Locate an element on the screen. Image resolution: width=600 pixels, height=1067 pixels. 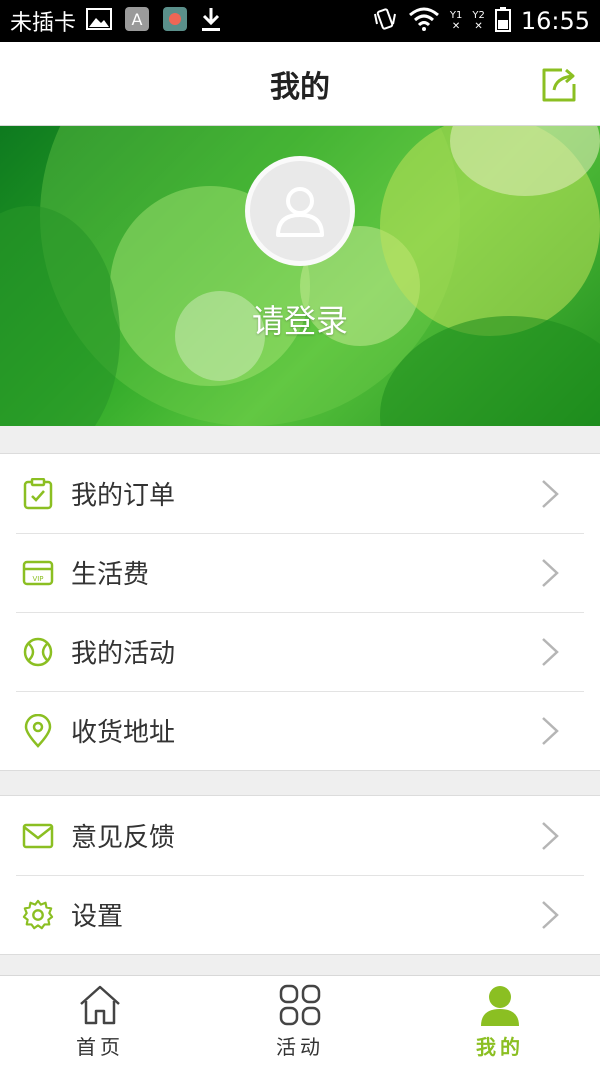
edit-button is located at coordinates (559, 85).